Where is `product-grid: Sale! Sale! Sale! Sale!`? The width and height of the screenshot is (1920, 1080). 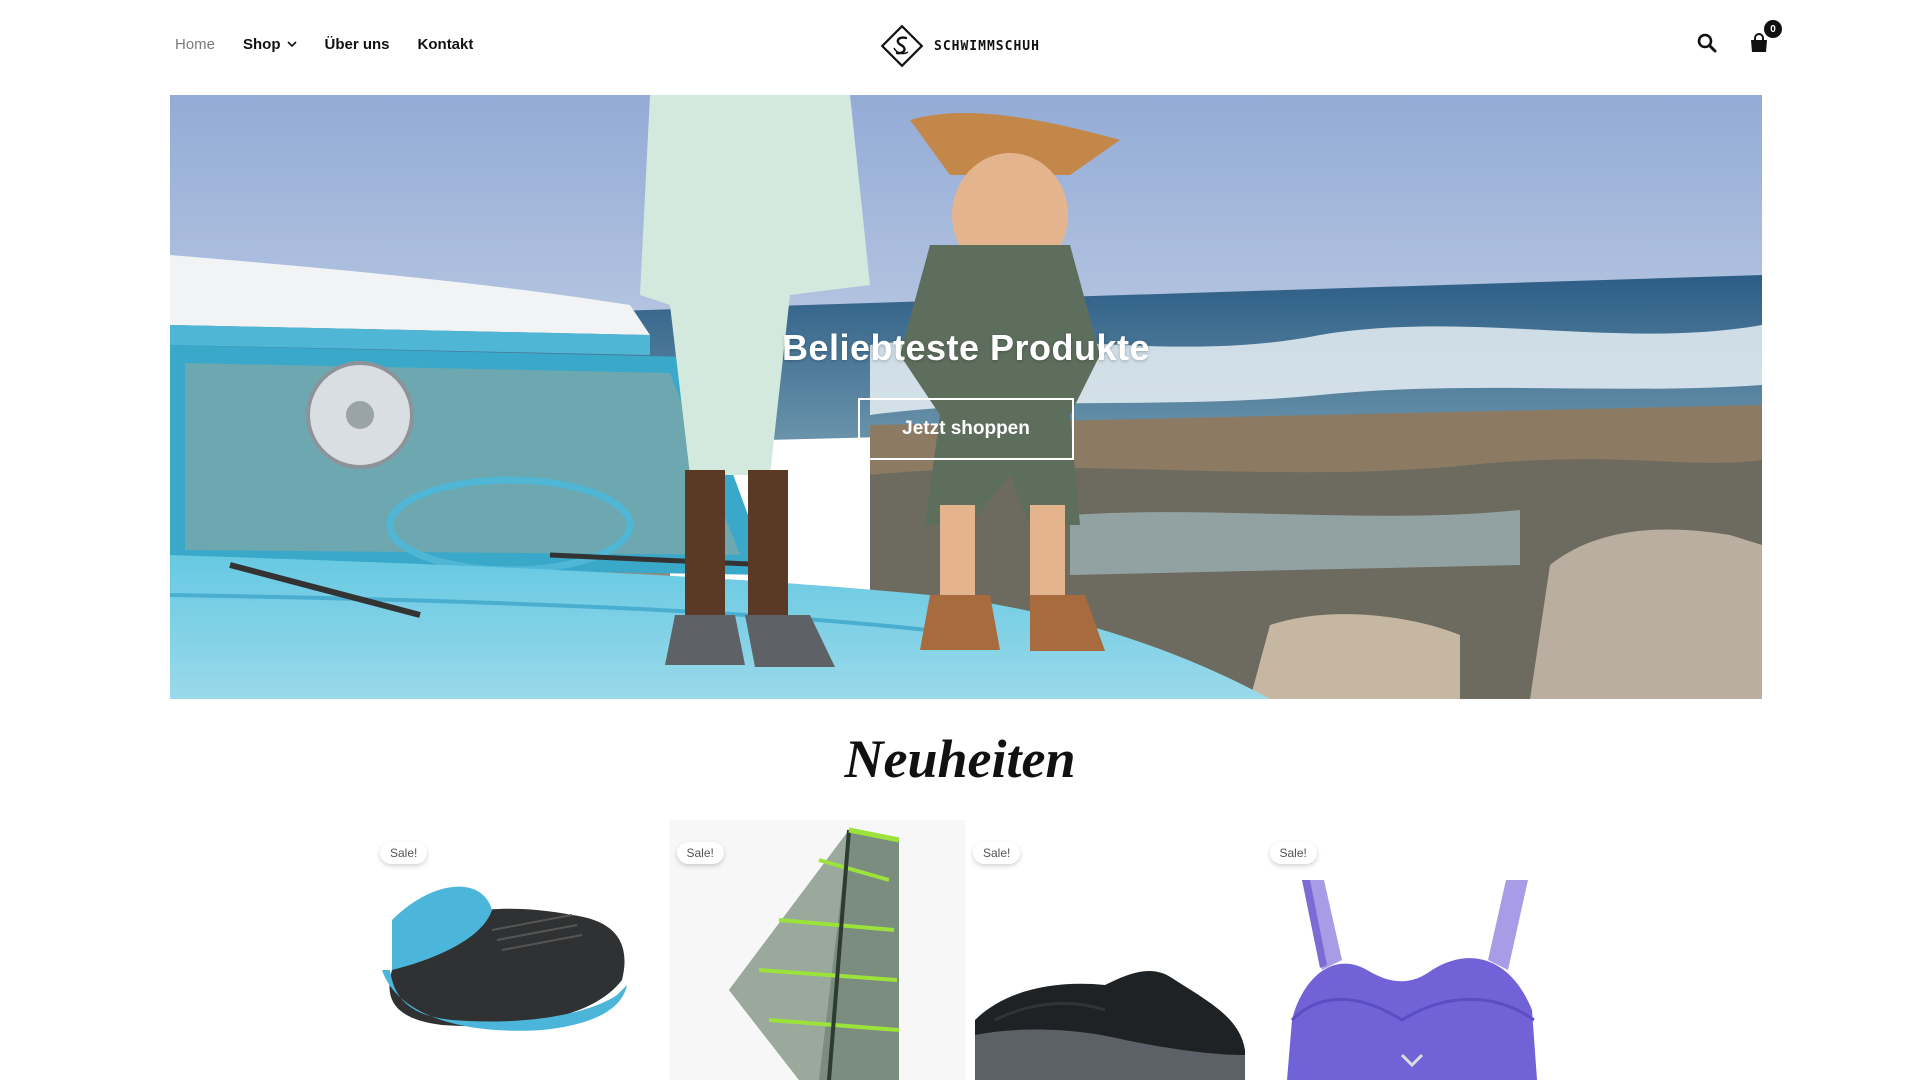
product-grid: Sale! Sale! Sale! Sale! is located at coordinates (965, 950).